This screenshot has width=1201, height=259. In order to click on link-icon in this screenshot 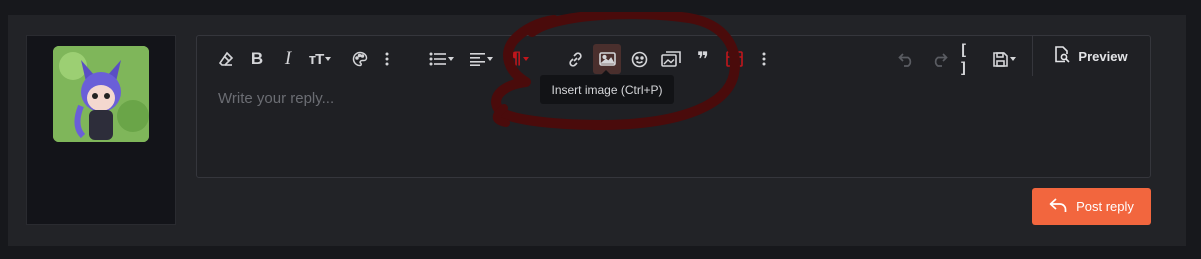, I will do `click(575, 59)`.